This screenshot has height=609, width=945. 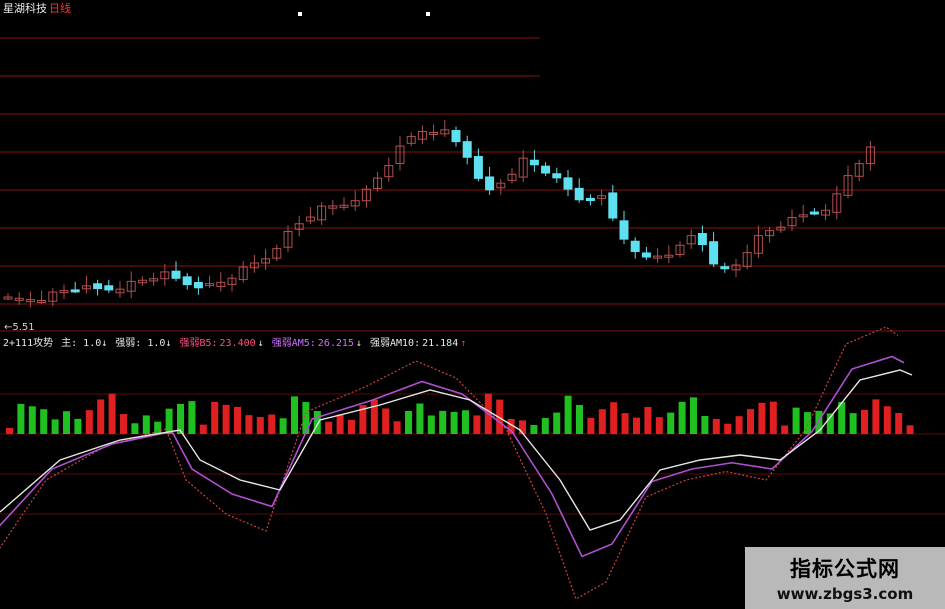 What do you see at coordinates (395, 343) in the screenshot?
I see `am10-label: 强弱AM10:` at bounding box center [395, 343].